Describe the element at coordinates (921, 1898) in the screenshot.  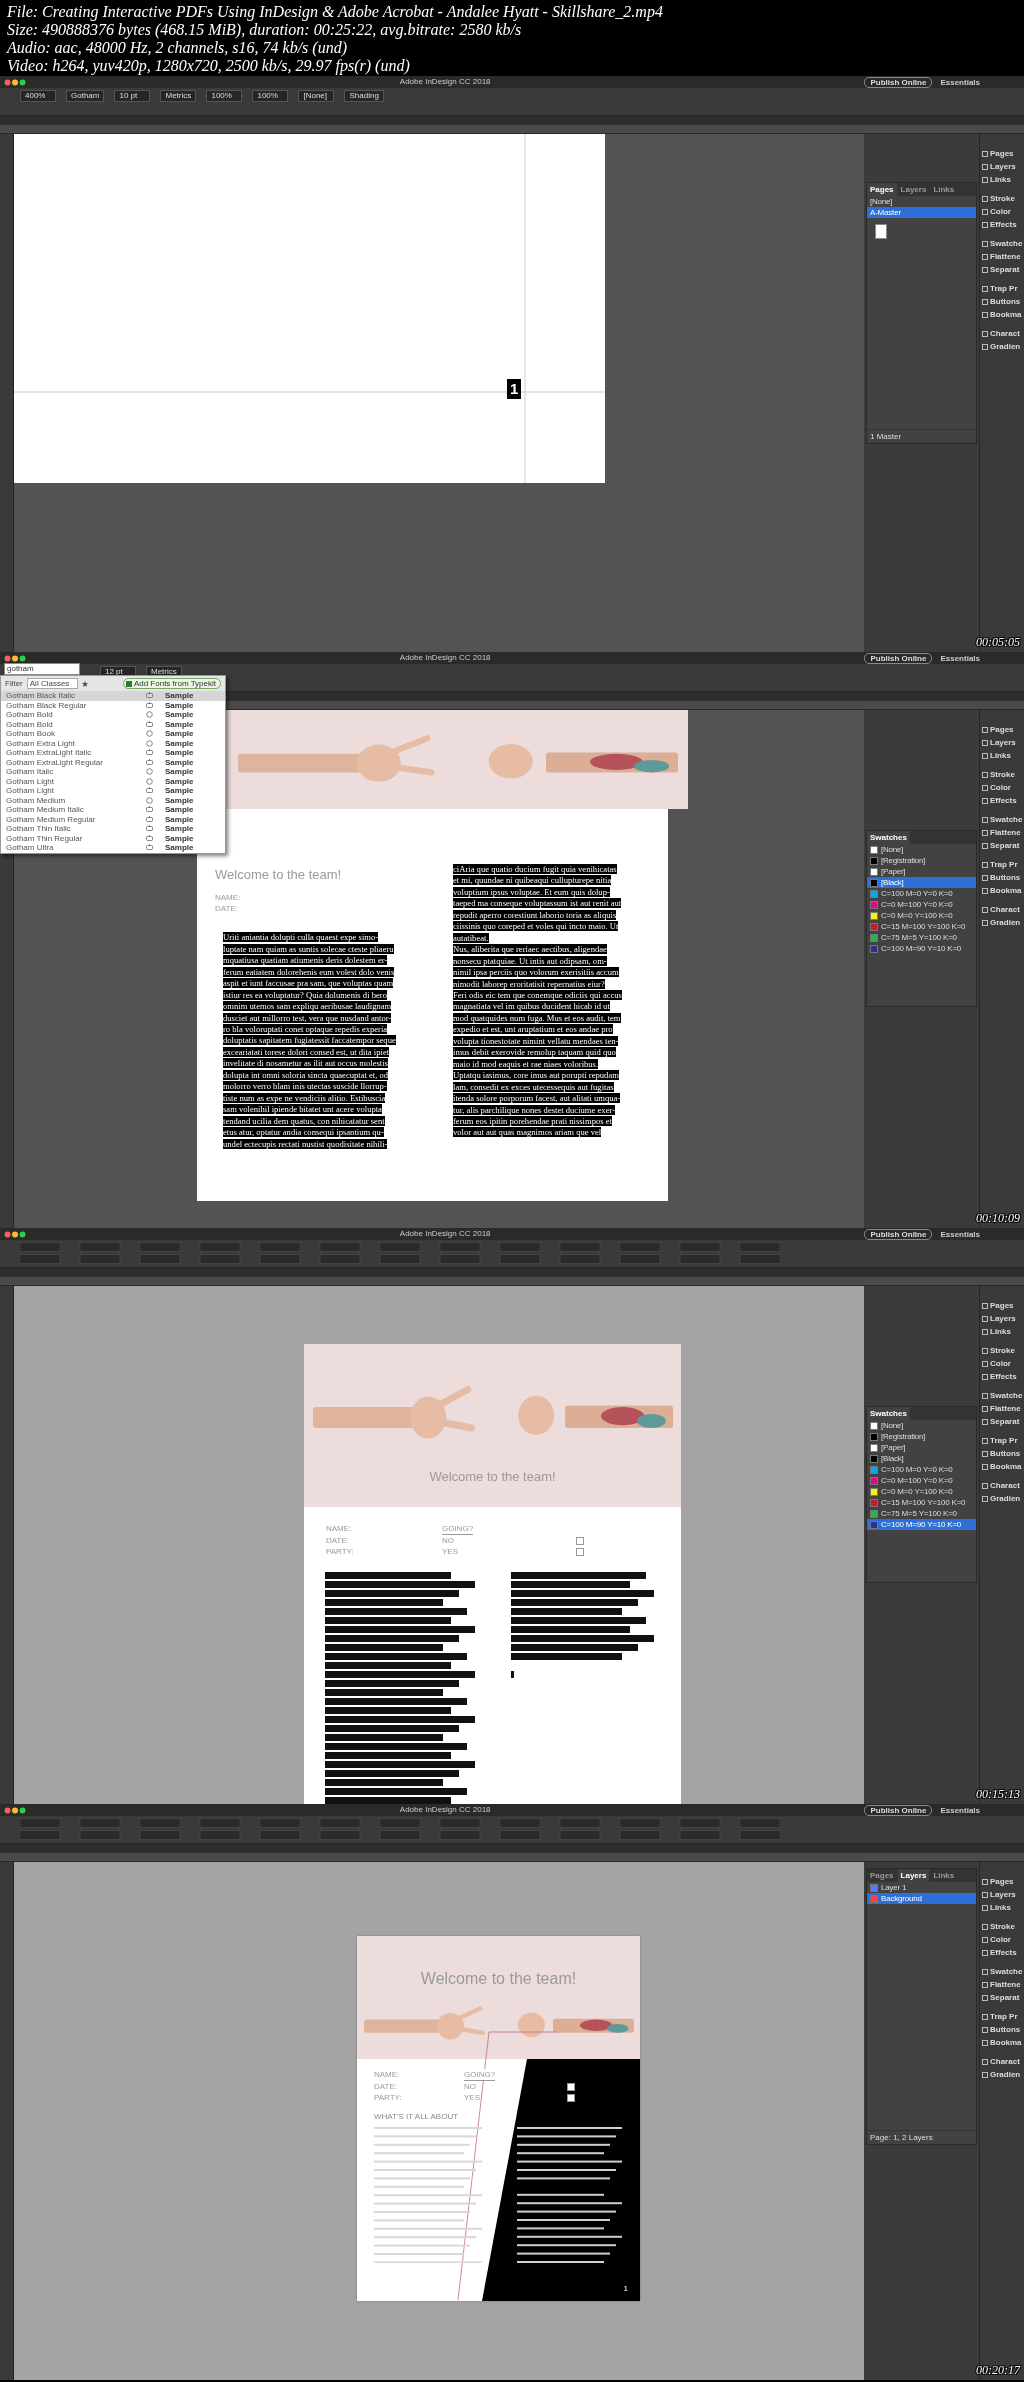
I see `layer-row: Background` at that location.